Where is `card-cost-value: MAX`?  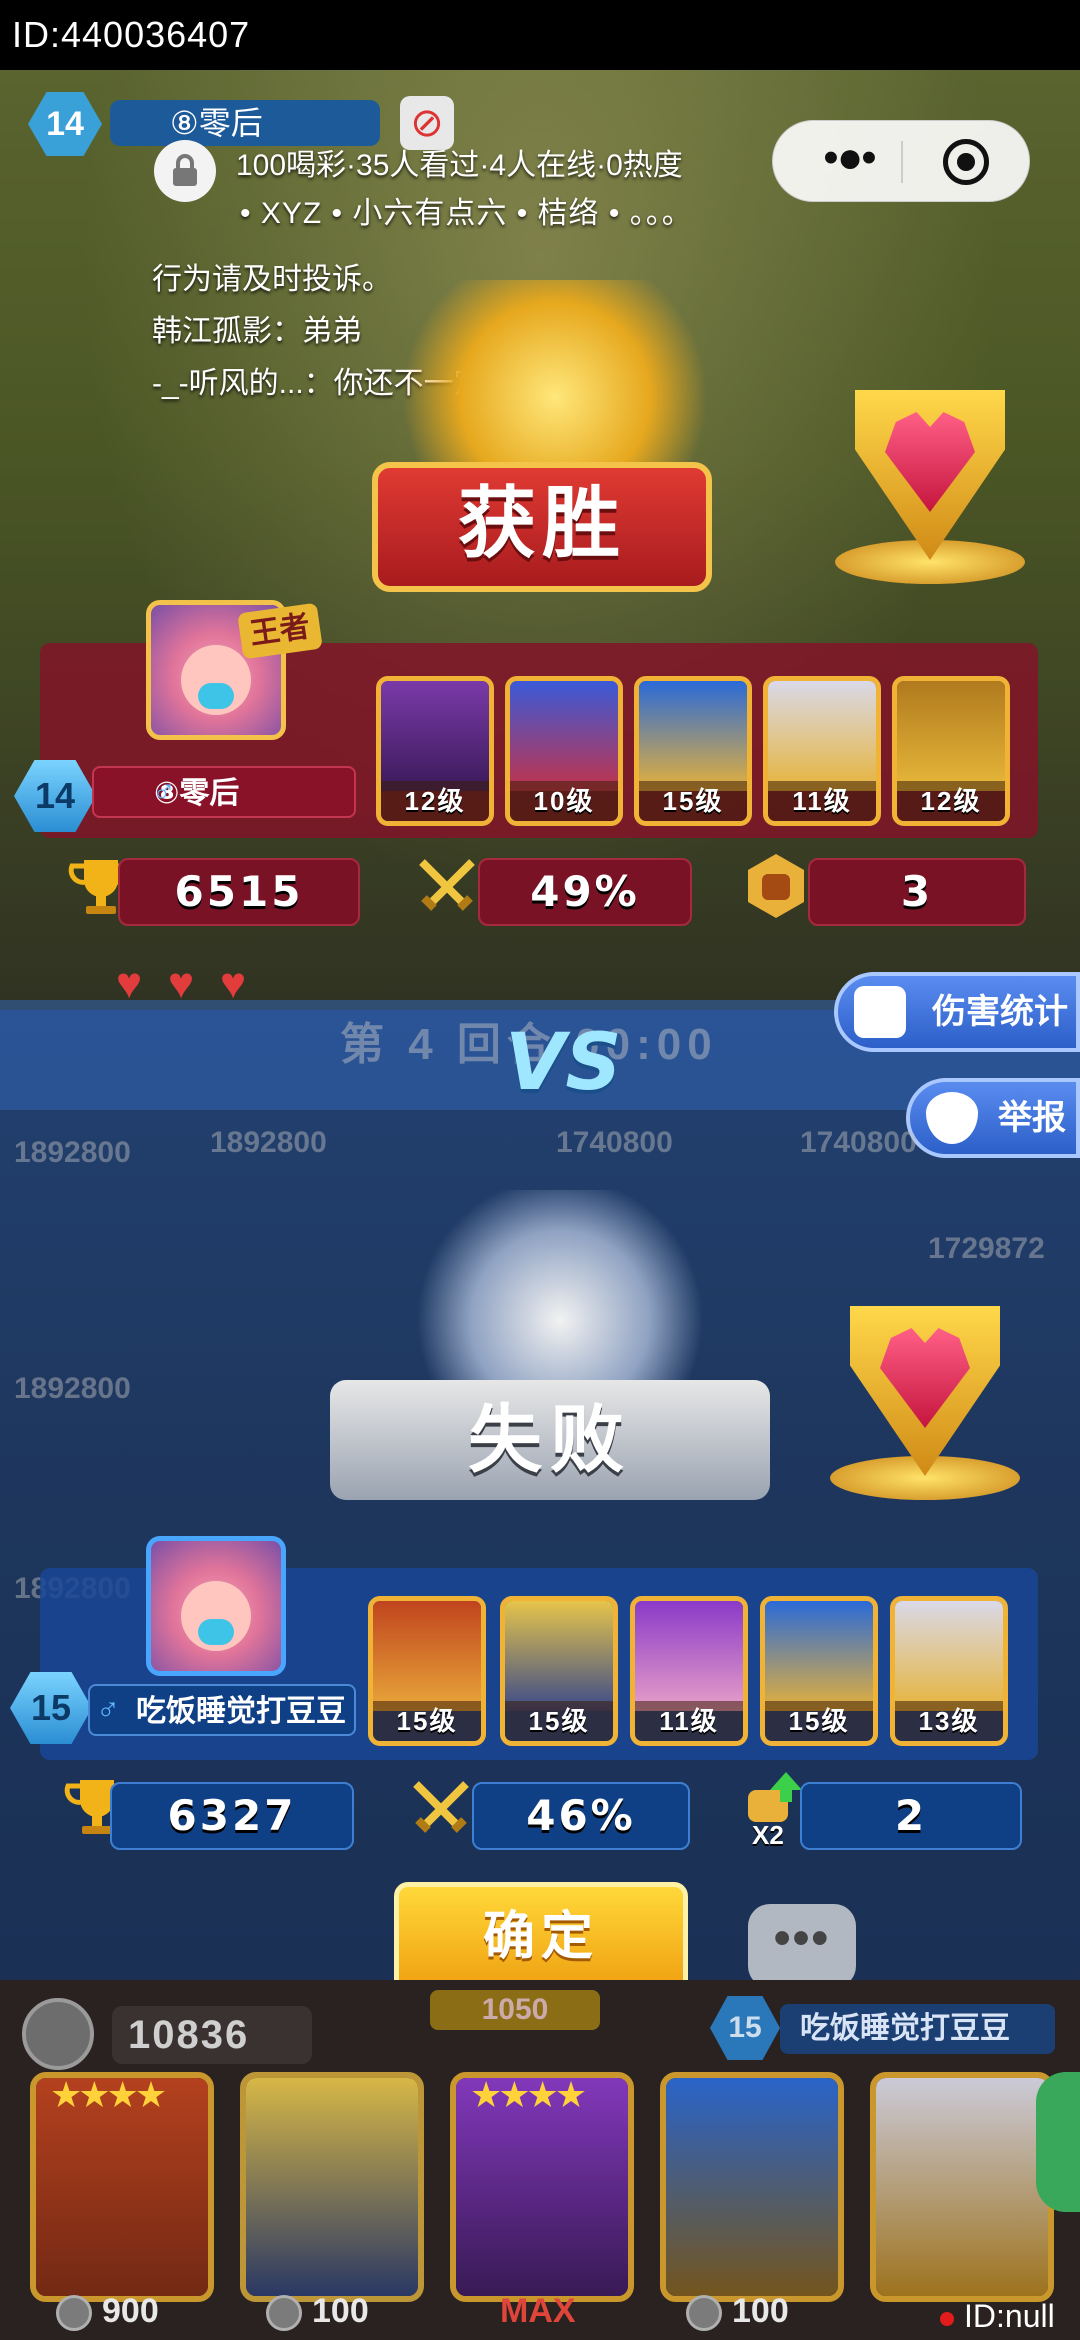 card-cost-value: MAX is located at coordinates (538, 2311).